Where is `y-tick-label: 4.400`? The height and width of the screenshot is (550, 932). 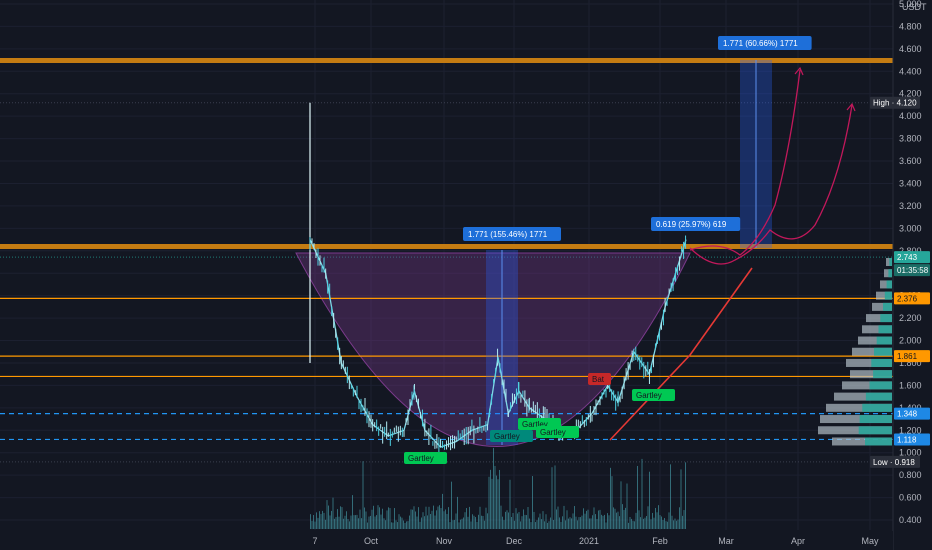
y-tick-label: 4.400 is located at coordinates (910, 71).